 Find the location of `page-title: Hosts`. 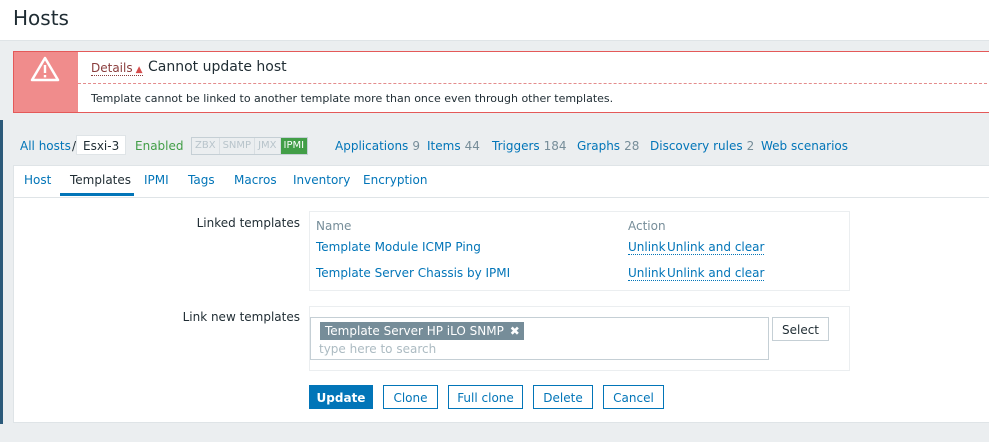

page-title: Hosts is located at coordinates (41, 18).